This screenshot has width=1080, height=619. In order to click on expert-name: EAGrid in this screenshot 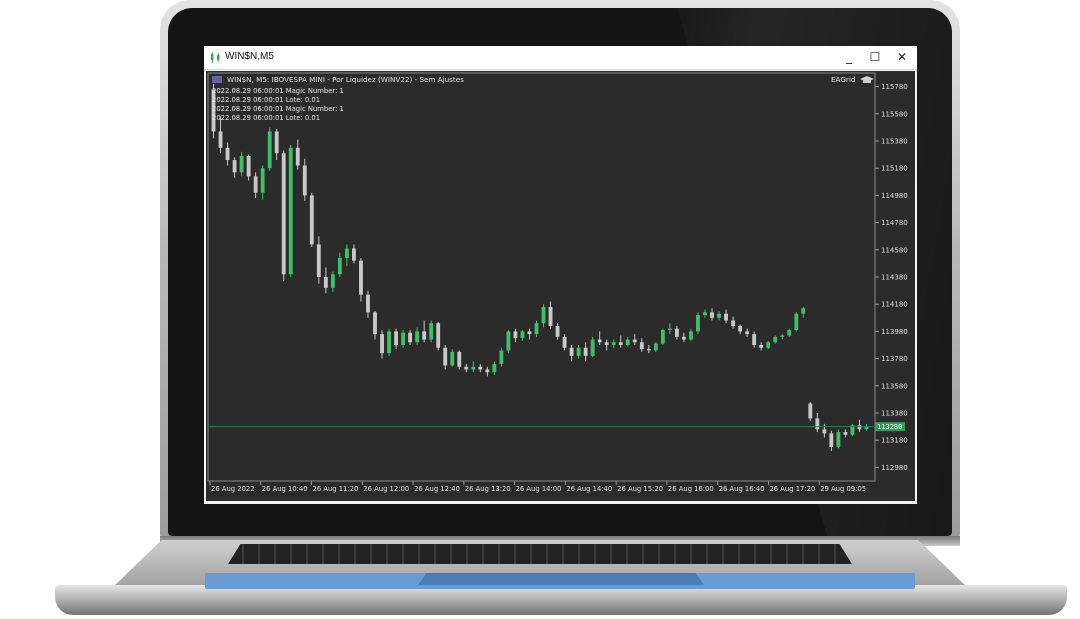, I will do `click(843, 79)`.